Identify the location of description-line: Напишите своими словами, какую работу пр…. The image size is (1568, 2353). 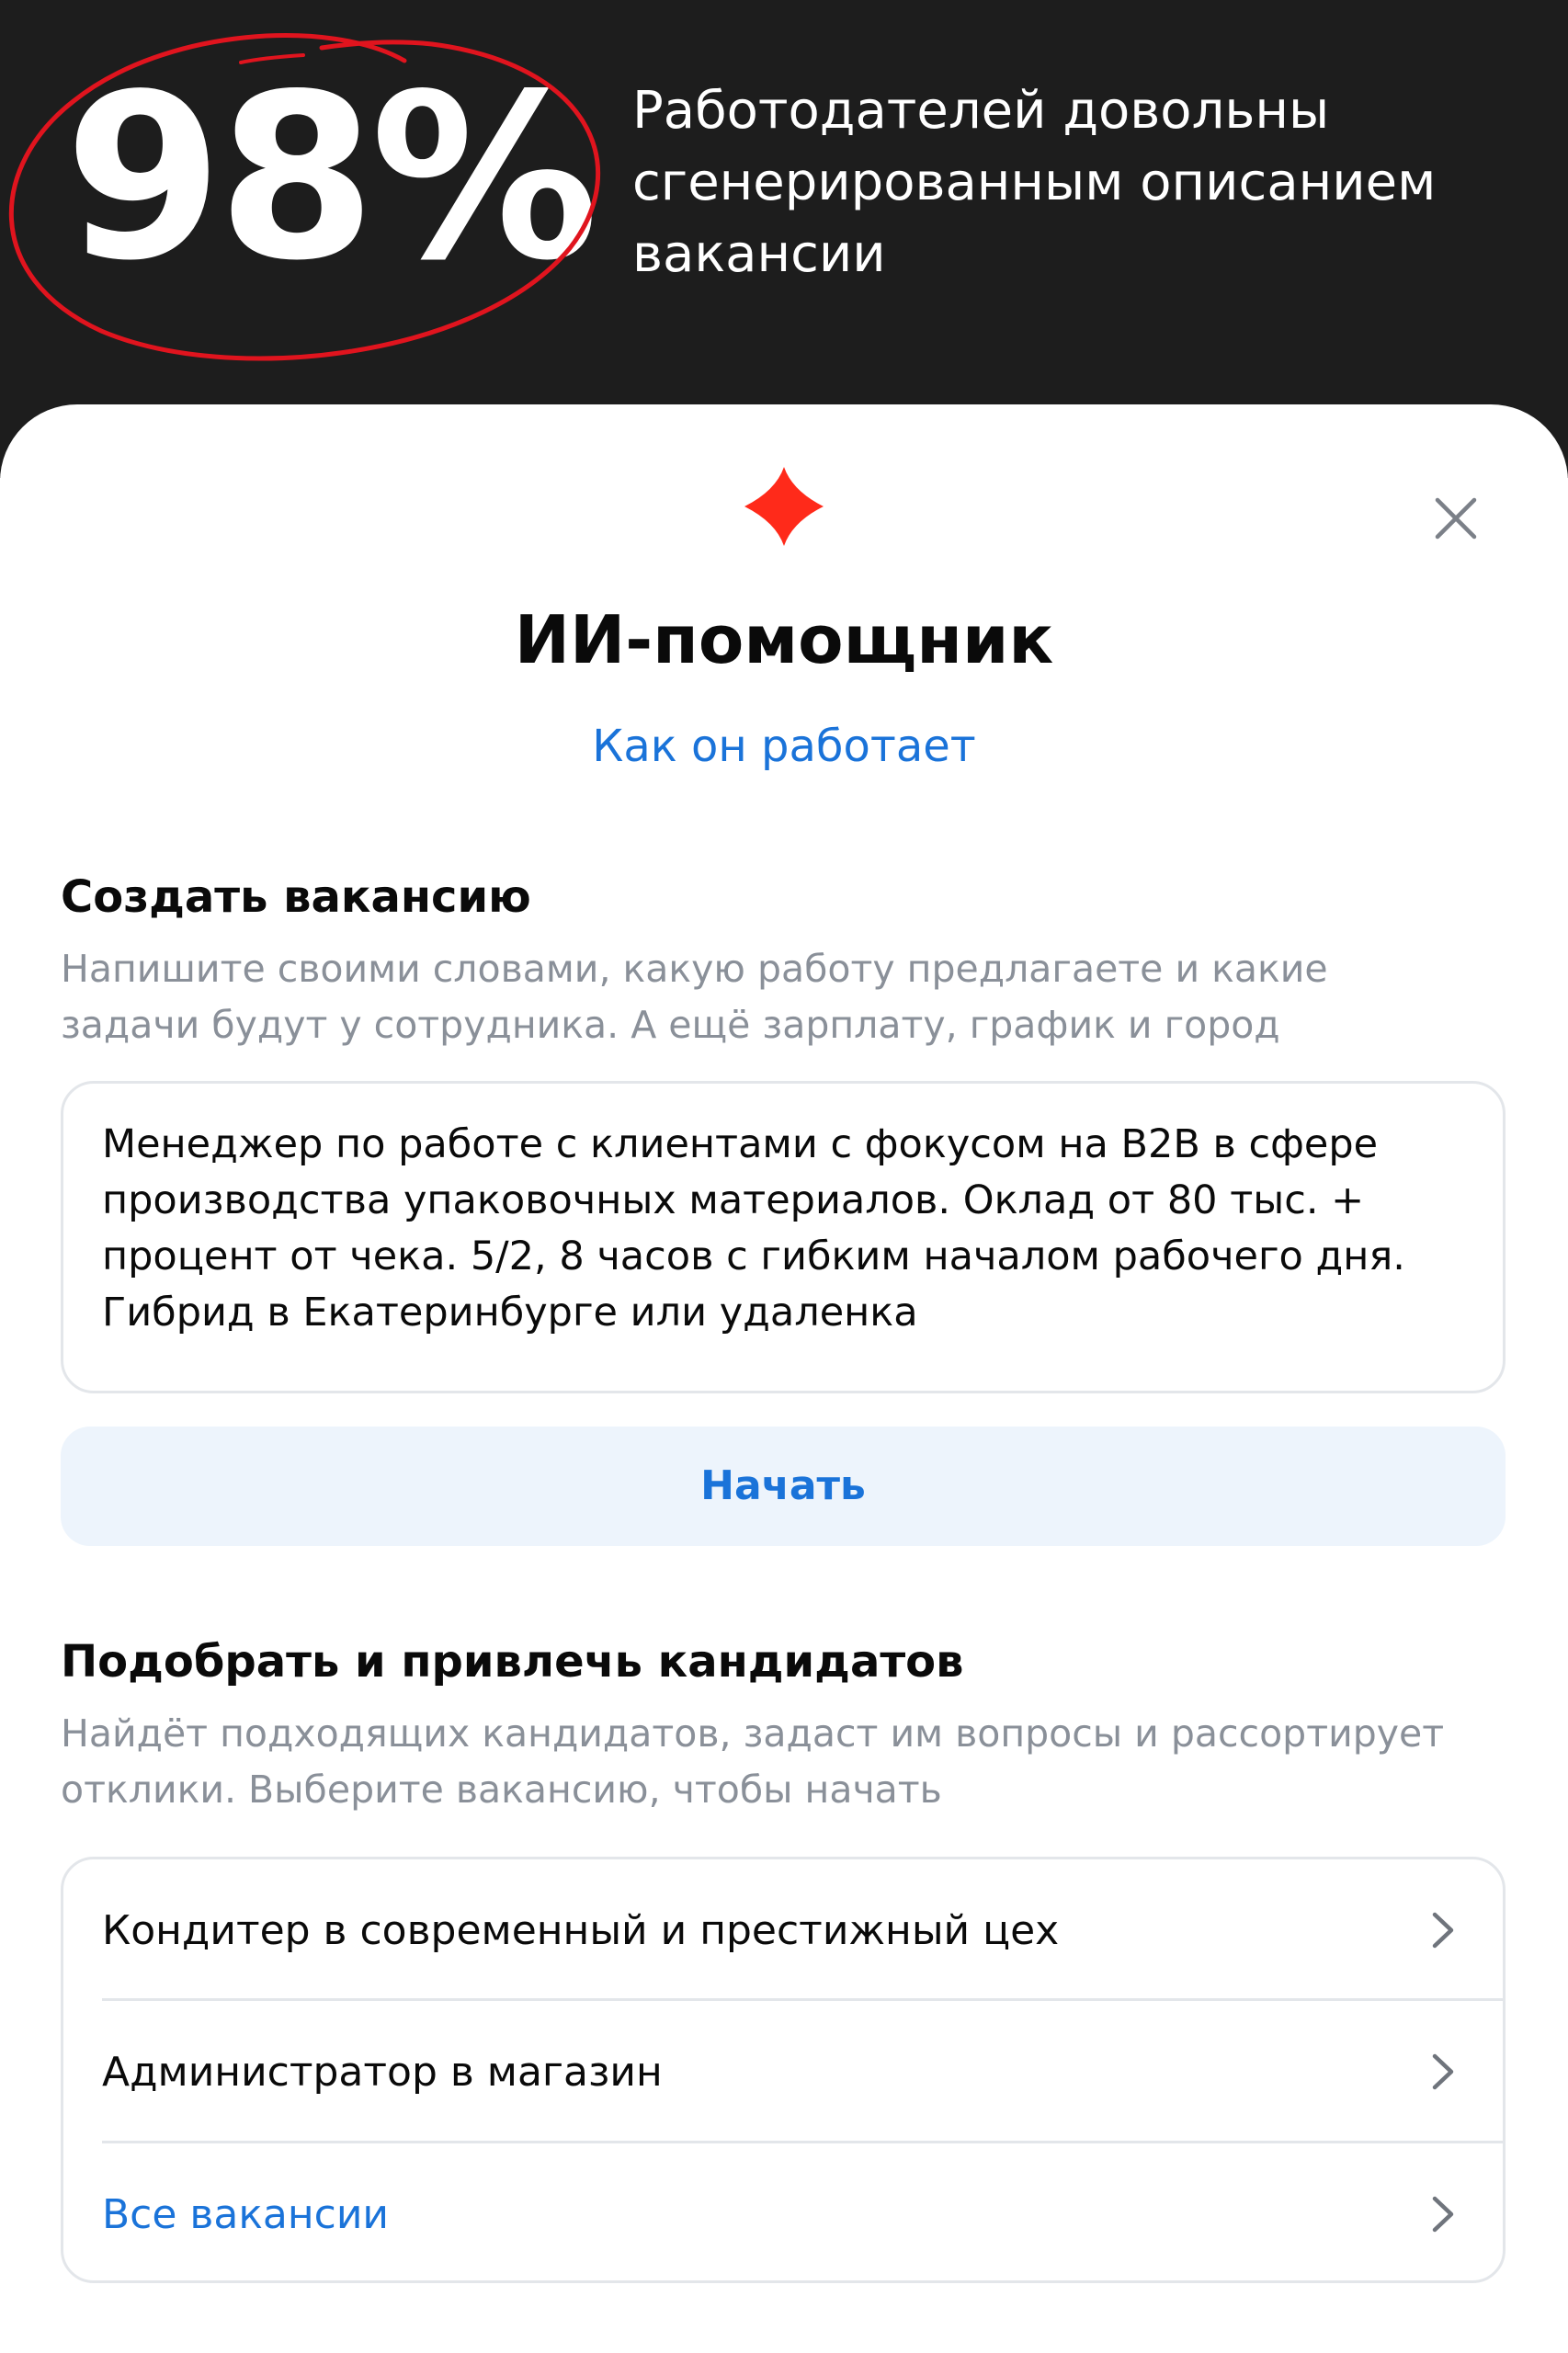
(694, 969).